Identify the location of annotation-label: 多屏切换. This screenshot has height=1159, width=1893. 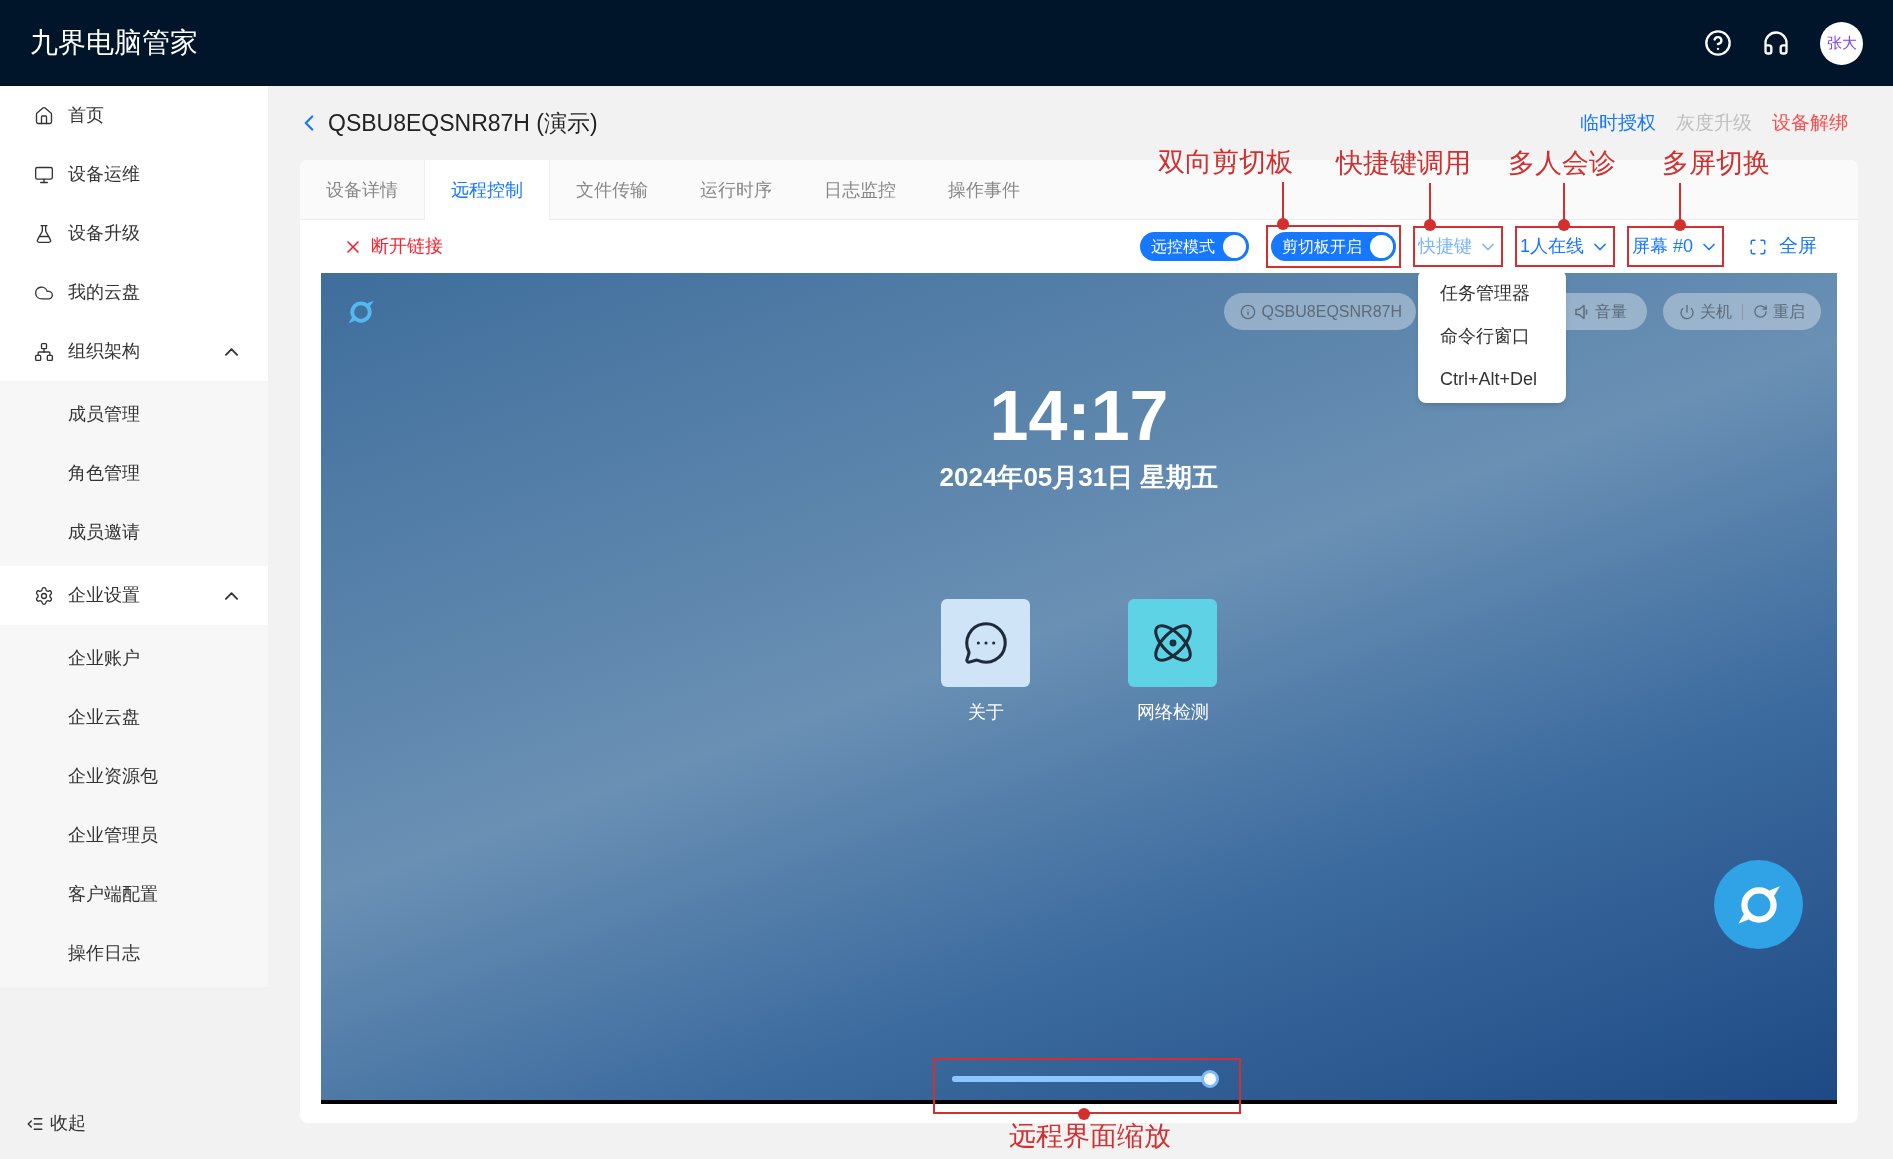
(1715, 163).